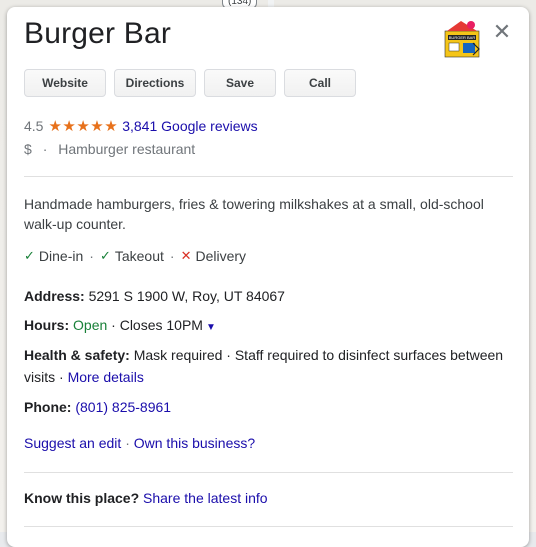 The width and height of the screenshot is (536, 547). I want to click on directions-button: Directions, so click(155, 83).